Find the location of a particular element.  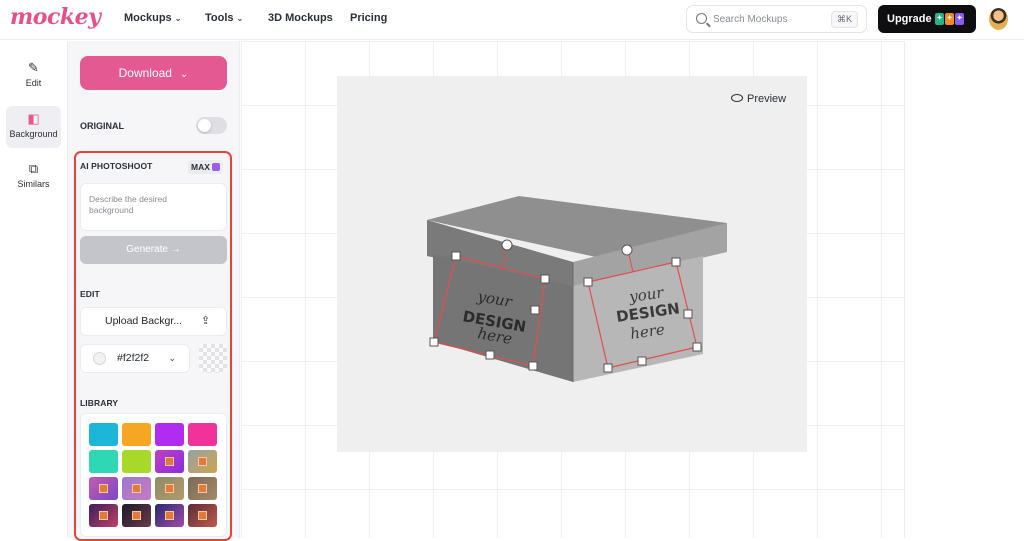

eye-icon is located at coordinates (737, 98).